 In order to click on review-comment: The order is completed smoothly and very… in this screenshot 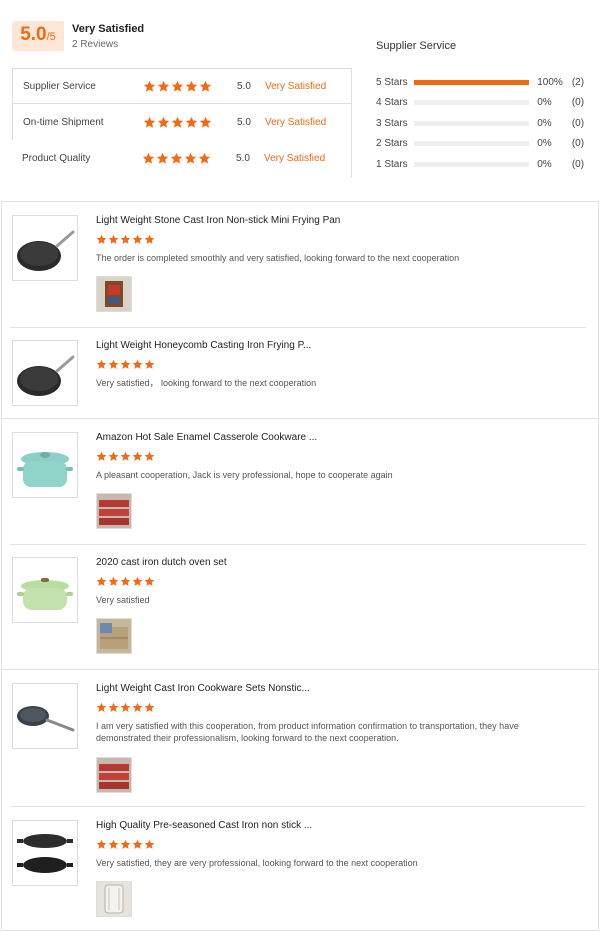, I will do `click(278, 258)`.